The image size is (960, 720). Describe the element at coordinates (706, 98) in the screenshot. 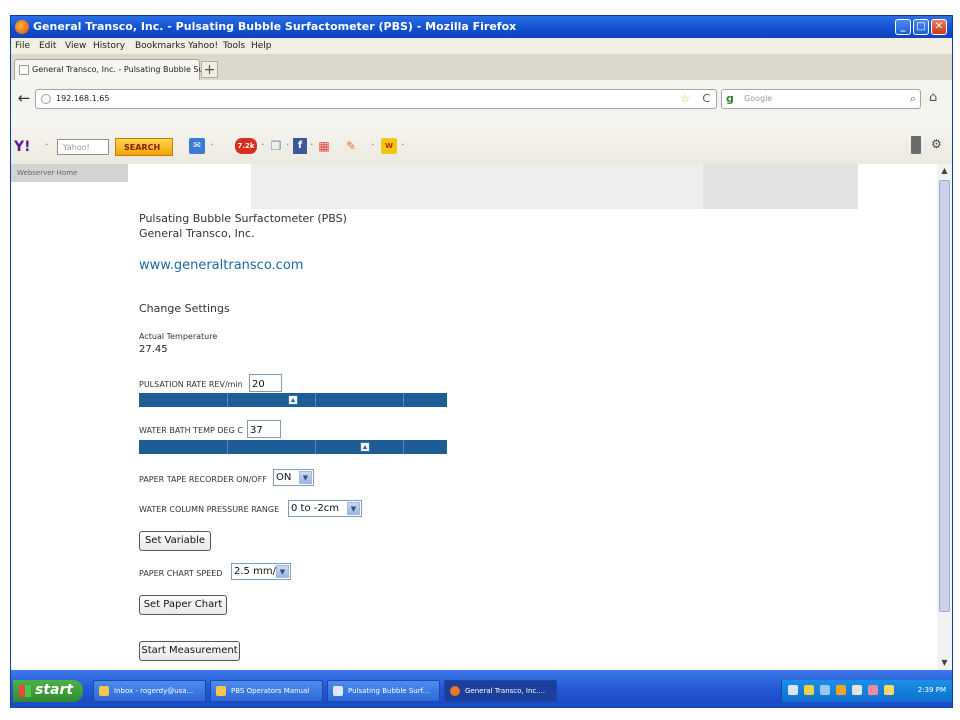

I see `reload-icon: C` at that location.